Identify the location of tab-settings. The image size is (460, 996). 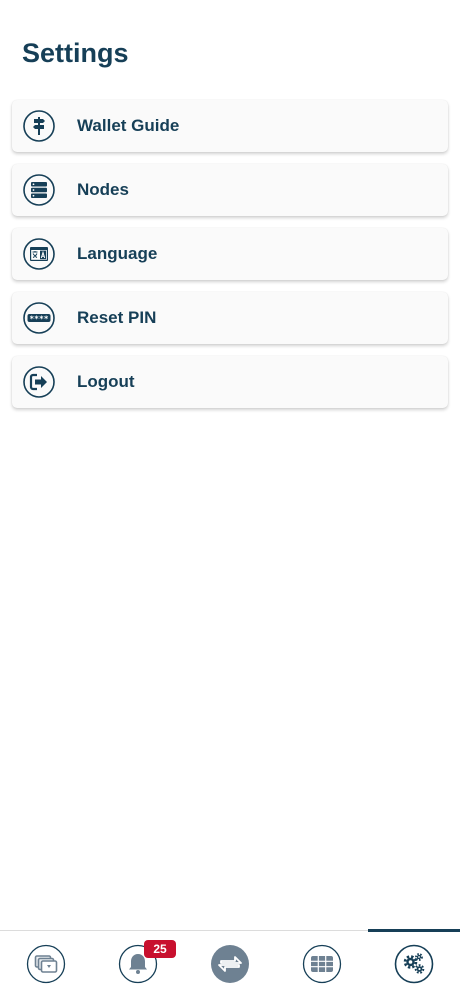
(414, 966).